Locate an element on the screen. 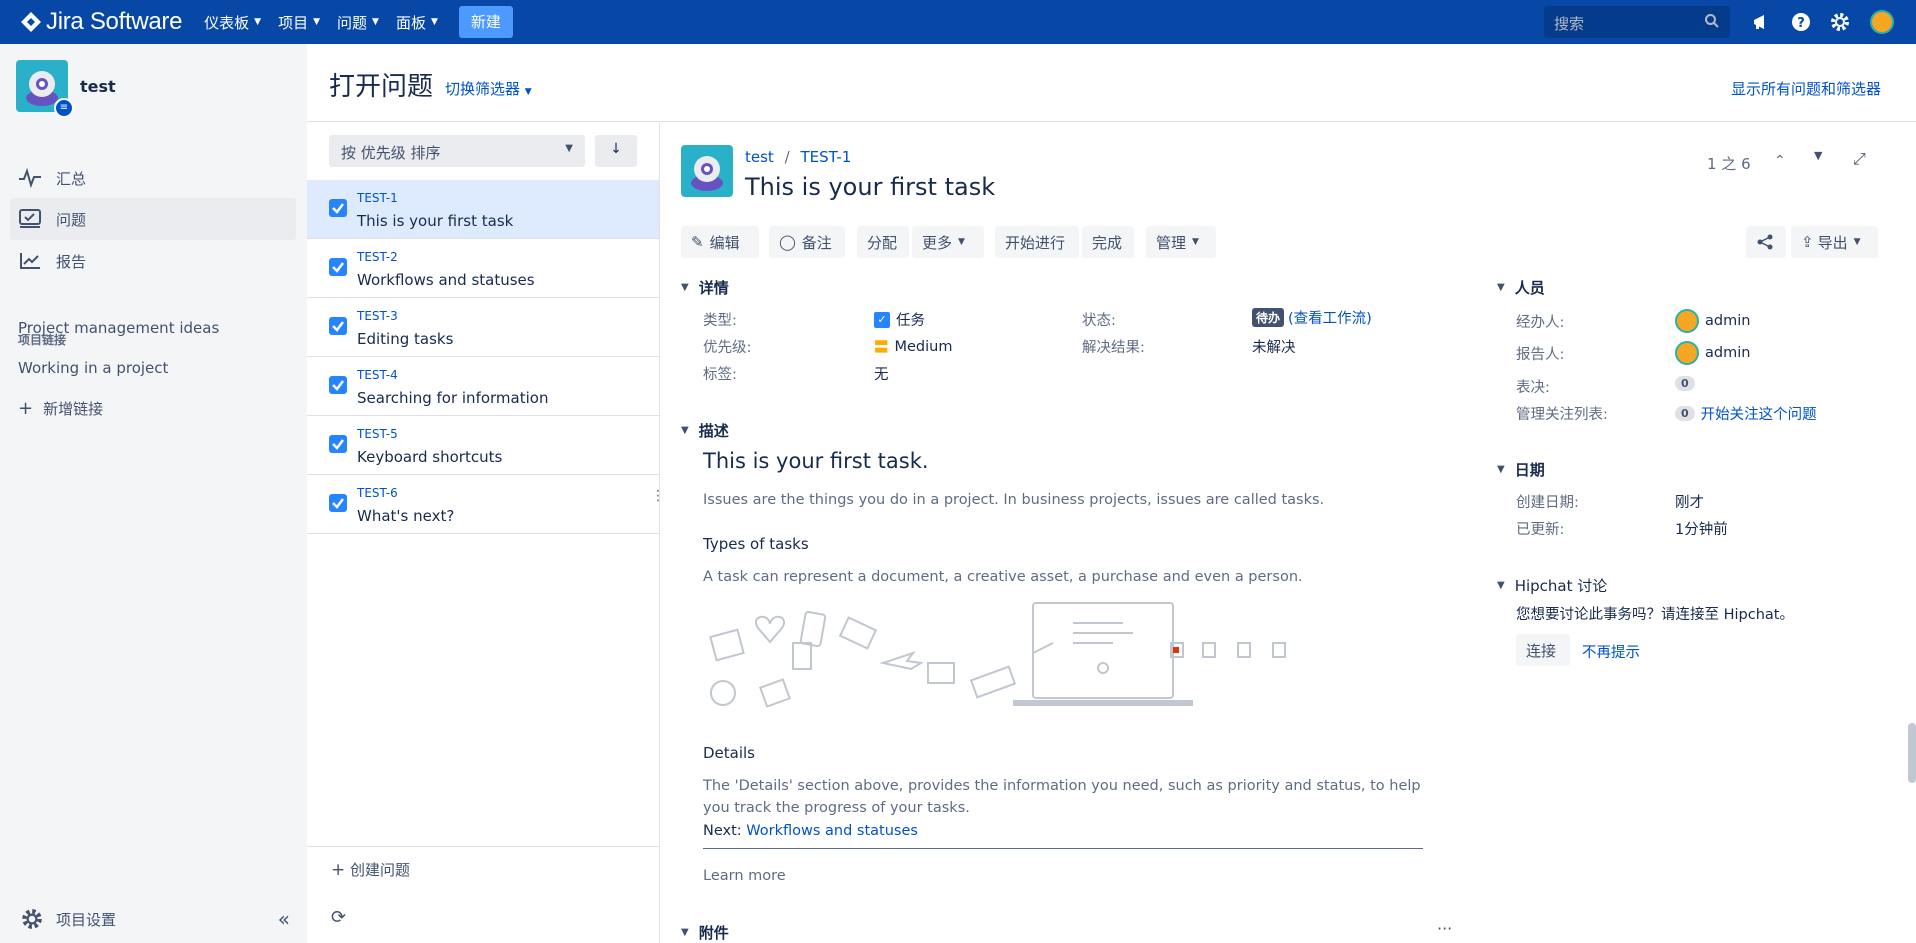 The image size is (1916, 943). description-subheading: Types of tasks is located at coordinates (756, 544).